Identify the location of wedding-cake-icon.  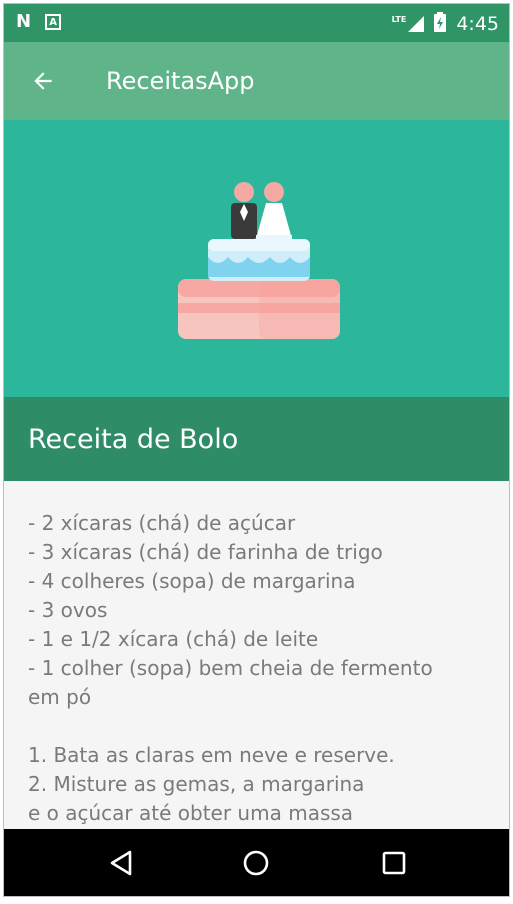
(259, 260).